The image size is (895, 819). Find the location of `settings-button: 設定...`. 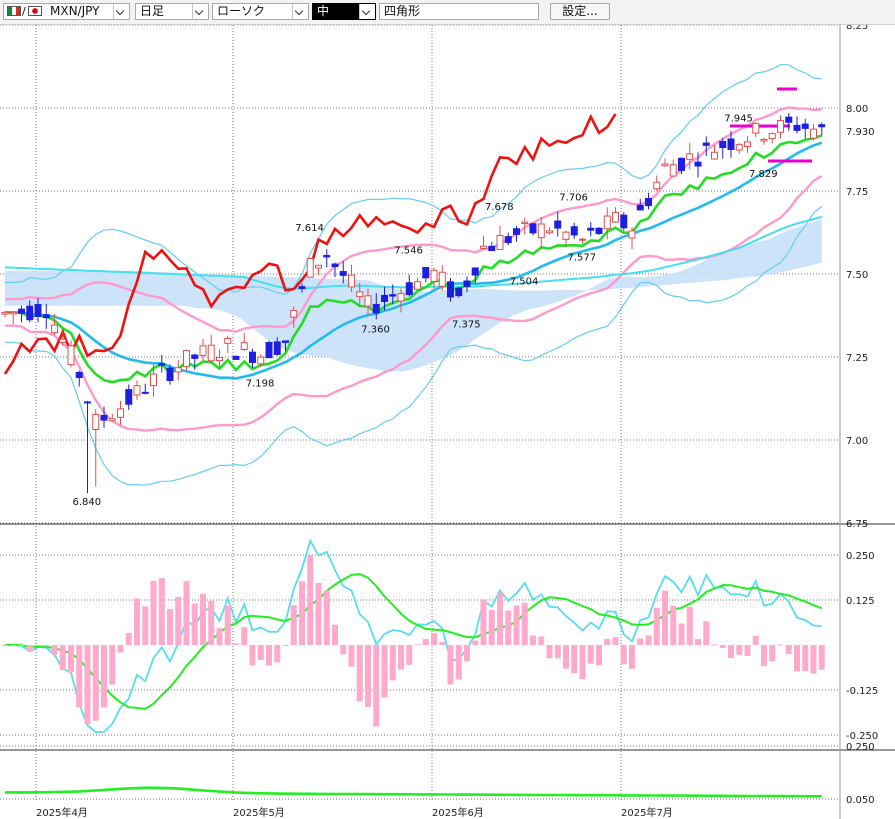

settings-button: 設定... is located at coordinates (580, 11).